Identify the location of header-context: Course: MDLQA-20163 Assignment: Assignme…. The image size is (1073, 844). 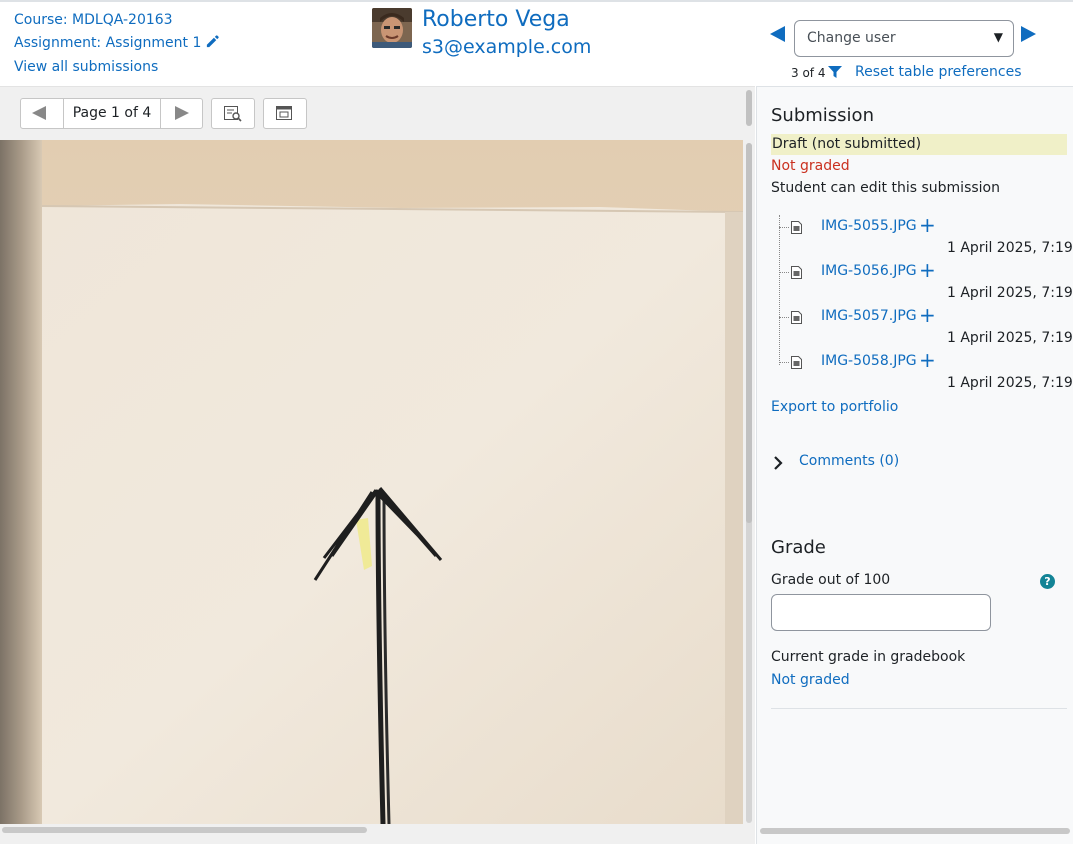
(117, 44).